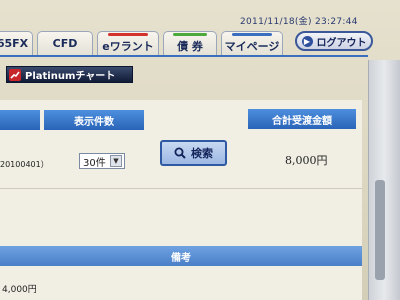  What do you see at coordinates (94, 163) in the screenshot?
I see `count-select-value: 30件` at bounding box center [94, 163].